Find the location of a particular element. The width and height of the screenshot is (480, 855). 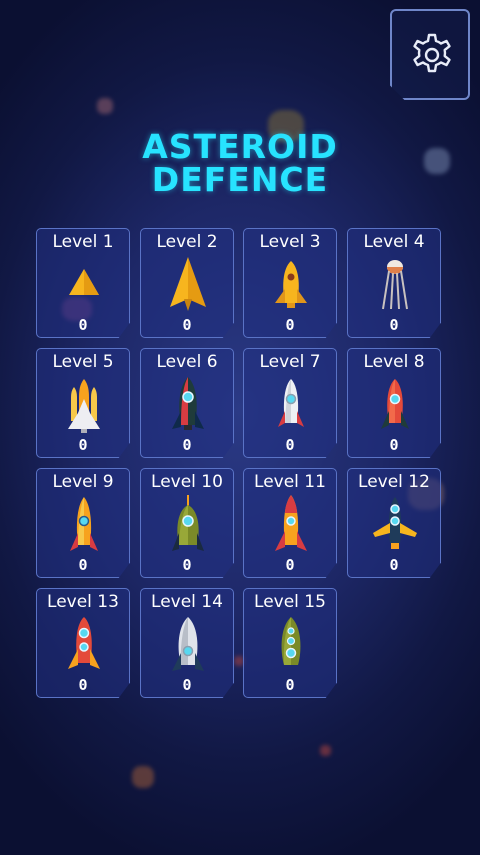

level-label: Level 5 is located at coordinates (83, 362).